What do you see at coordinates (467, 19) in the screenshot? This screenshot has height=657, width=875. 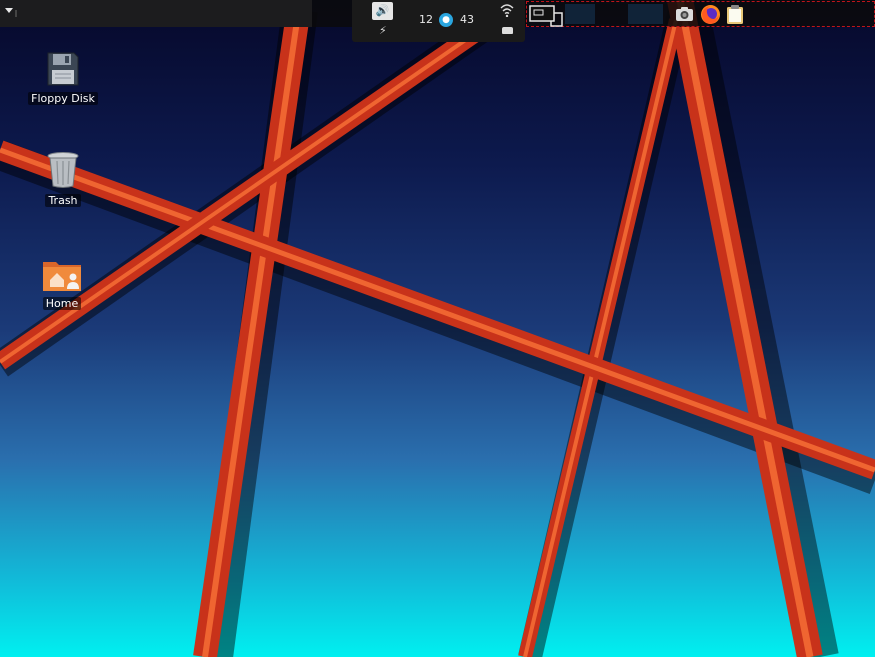 I see `tray-number-right: 43` at bounding box center [467, 19].